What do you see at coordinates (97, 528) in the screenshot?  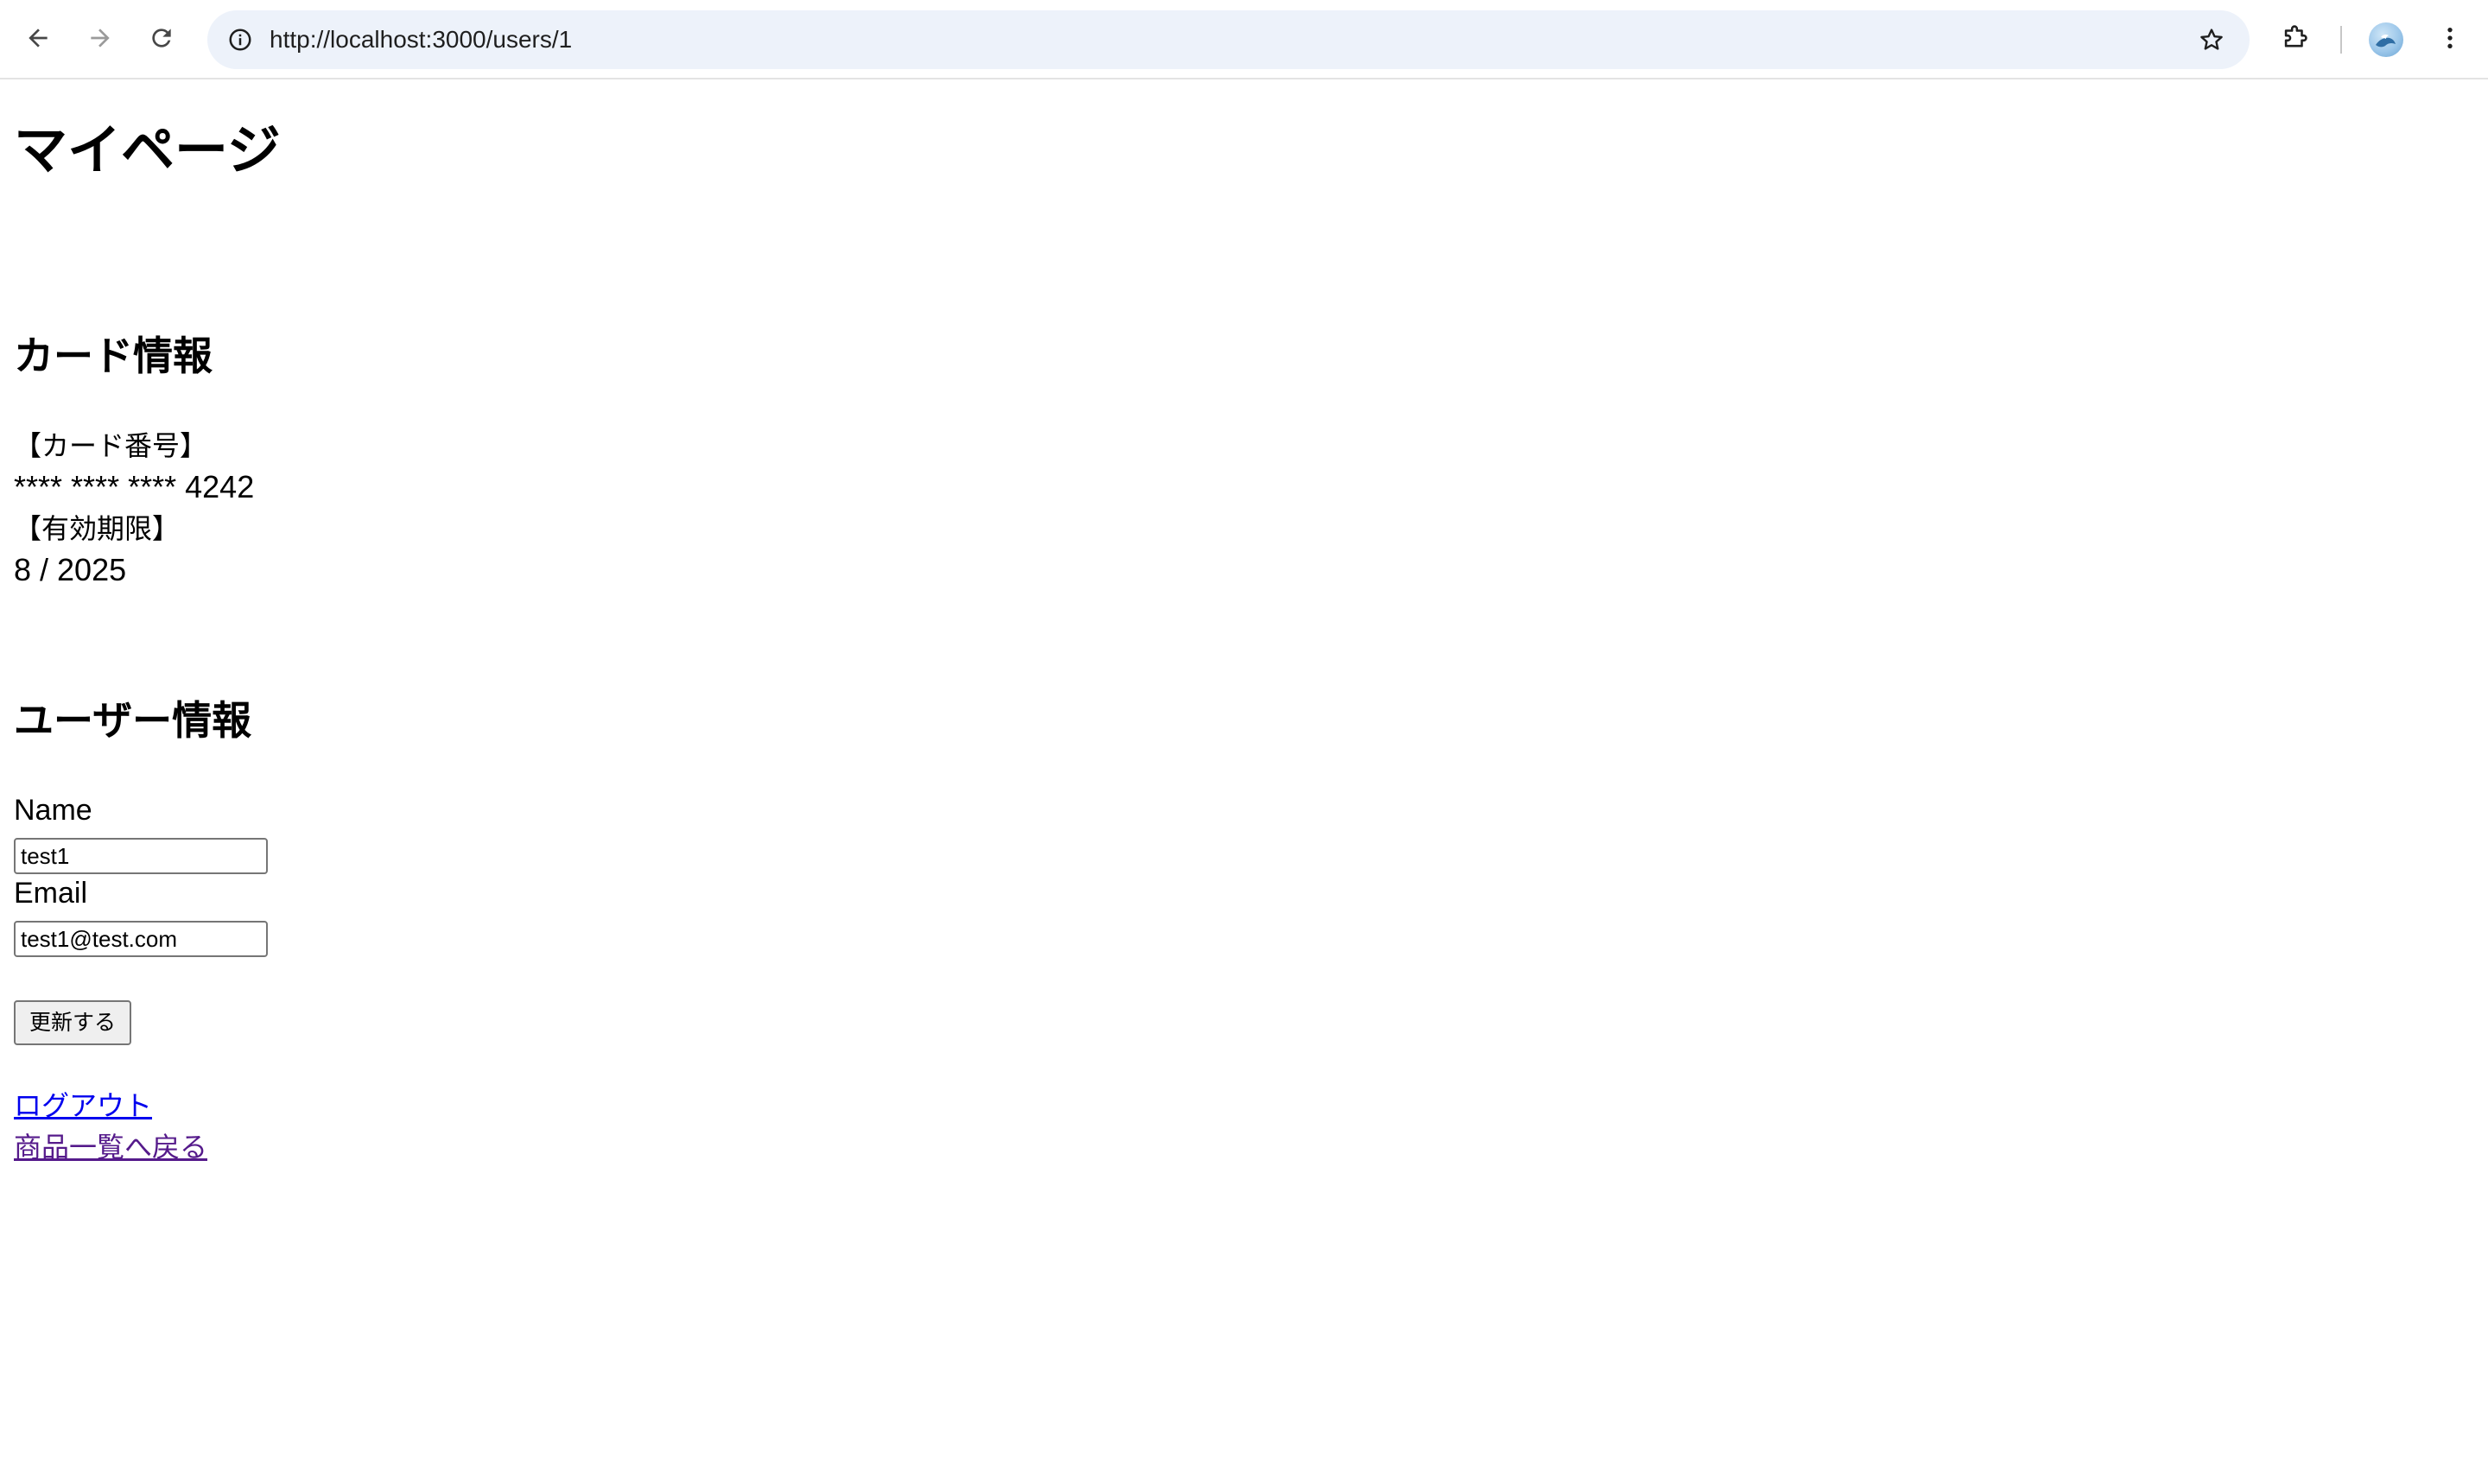 I see `card-expiry-label: 【有効期限】` at bounding box center [97, 528].